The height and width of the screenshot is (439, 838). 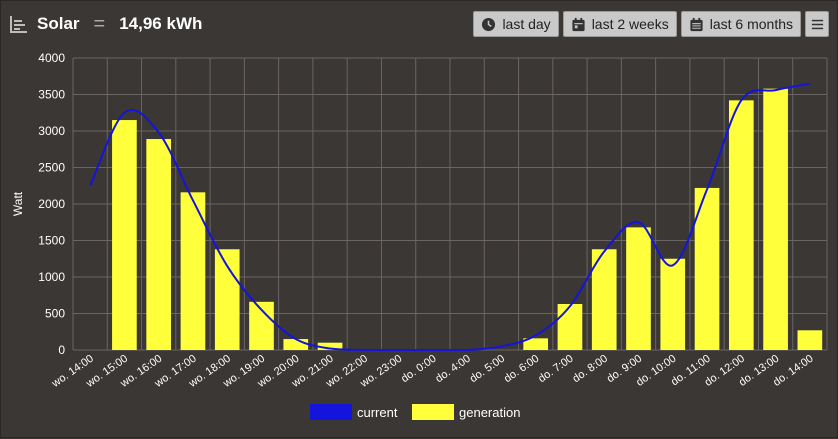 I want to click on y-tick-label: 3000, so click(x=51, y=131).